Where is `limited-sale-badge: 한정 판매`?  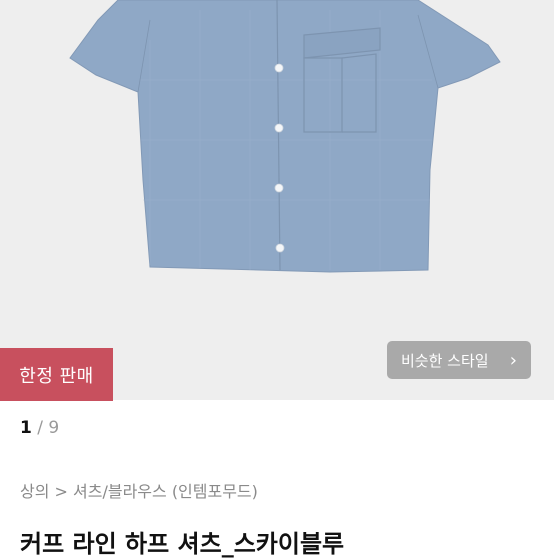
limited-sale-badge: 한정 판매 is located at coordinates (56, 374).